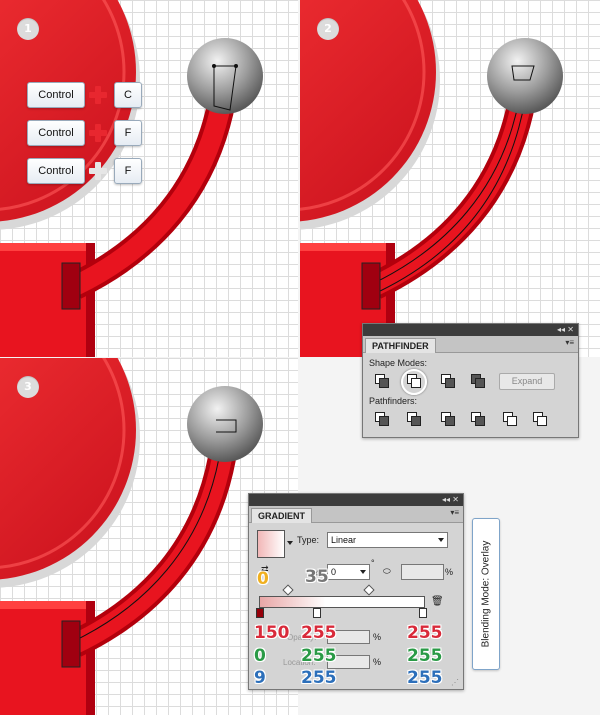  I want to click on left-stop-red: 150, so click(272, 633).